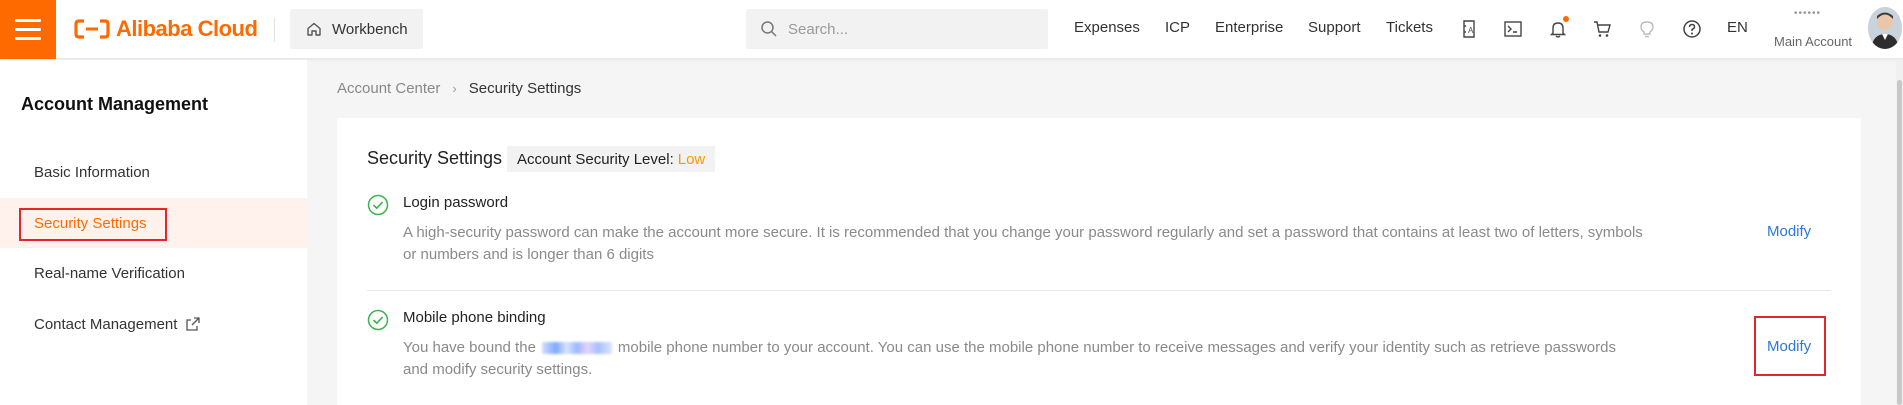 This screenshot has width=1903, height=405. Describe the element at coordinates (193, 324) in the screenshot. I see `external-link-icon` at that location.